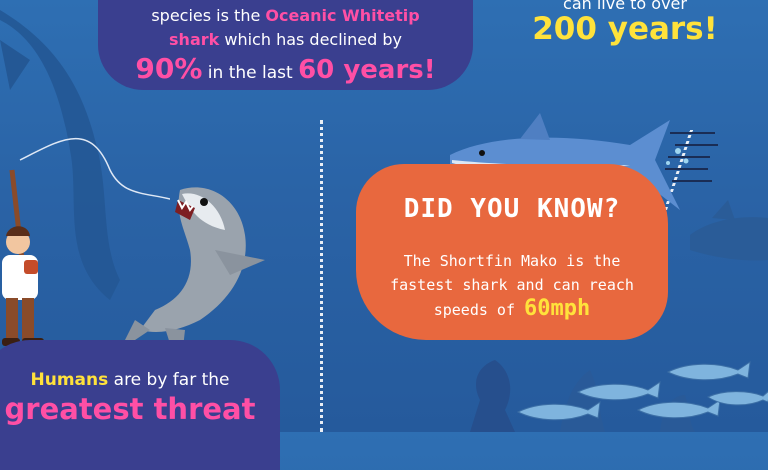 The height and width of the screenshot is (470, 768). What do you see at coordinates (512, 209) in the screenshot?
I see `card-title: DID YOU KNOW?` at bounding box center [512, 209].